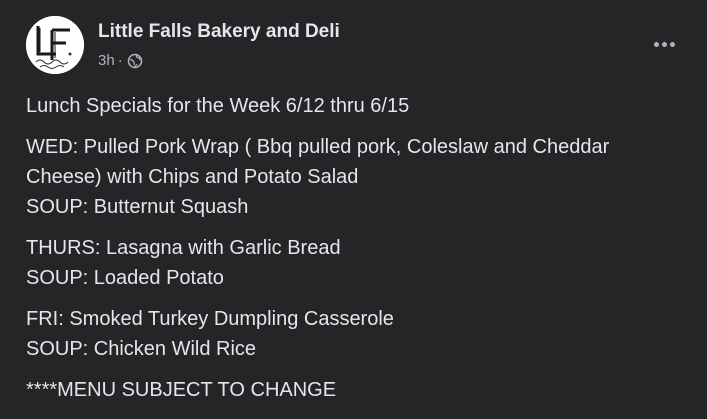 The width and height of the screenshot is (707, 419). I want to click on more-options-icon, so click(664, 44).